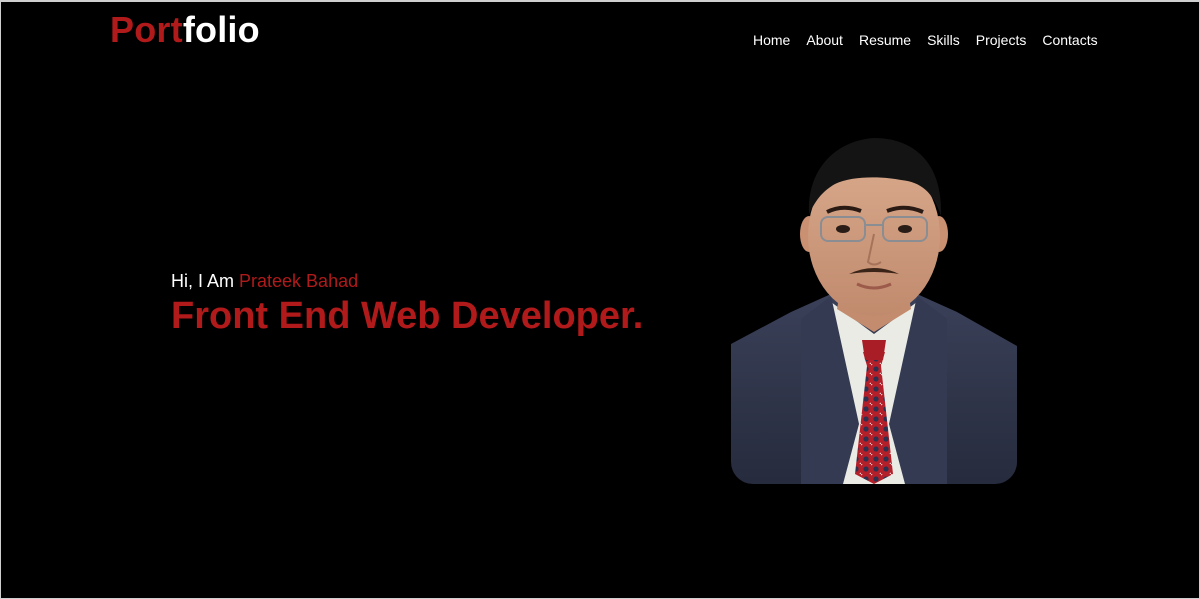  I want to click on nav-link-skills: Skills, so click(943, 40).